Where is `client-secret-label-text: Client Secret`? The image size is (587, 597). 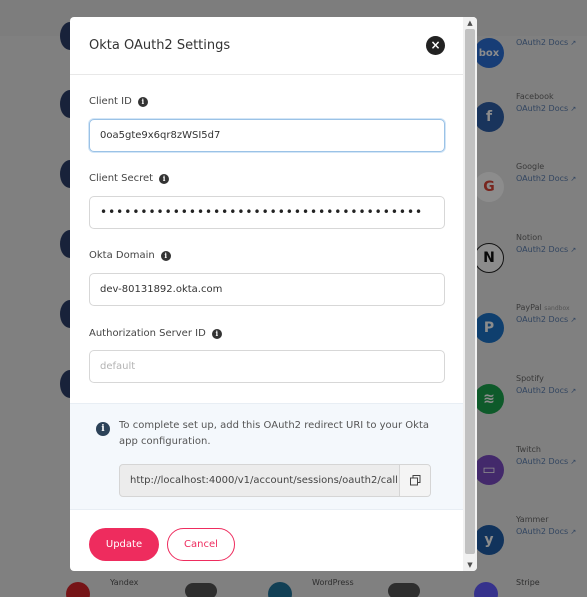 client-secret-label-text: Client Secret is located at coordinates (121, 178).